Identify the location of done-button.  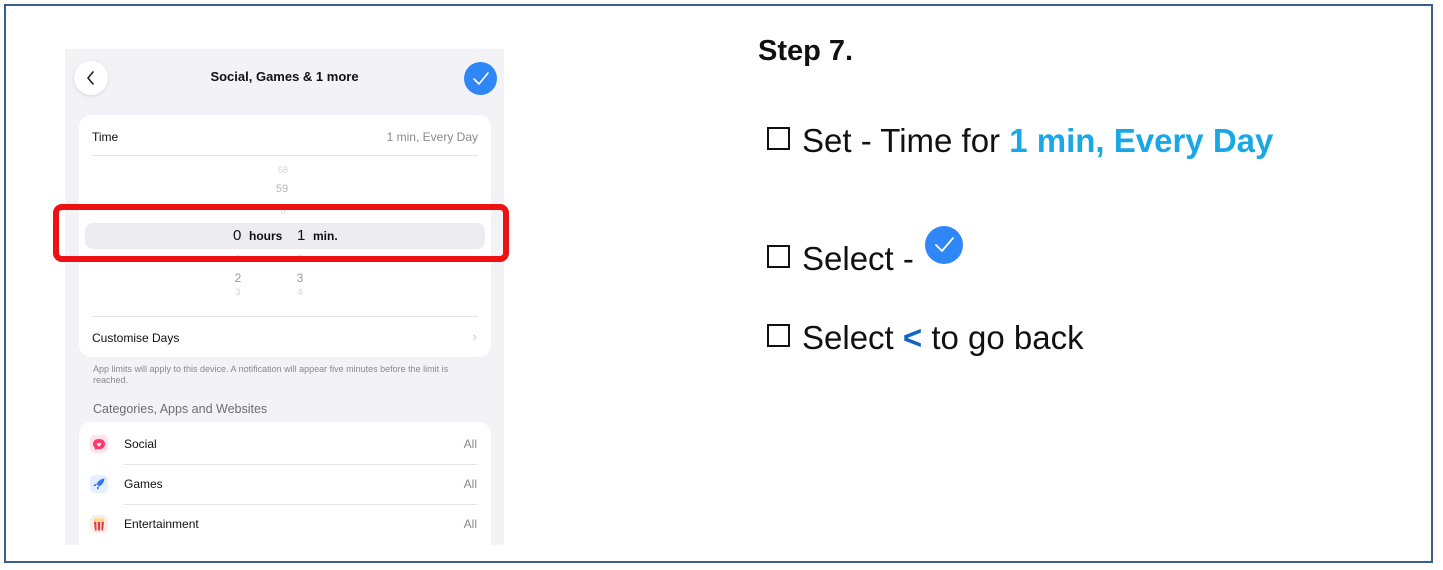
(480, 78).